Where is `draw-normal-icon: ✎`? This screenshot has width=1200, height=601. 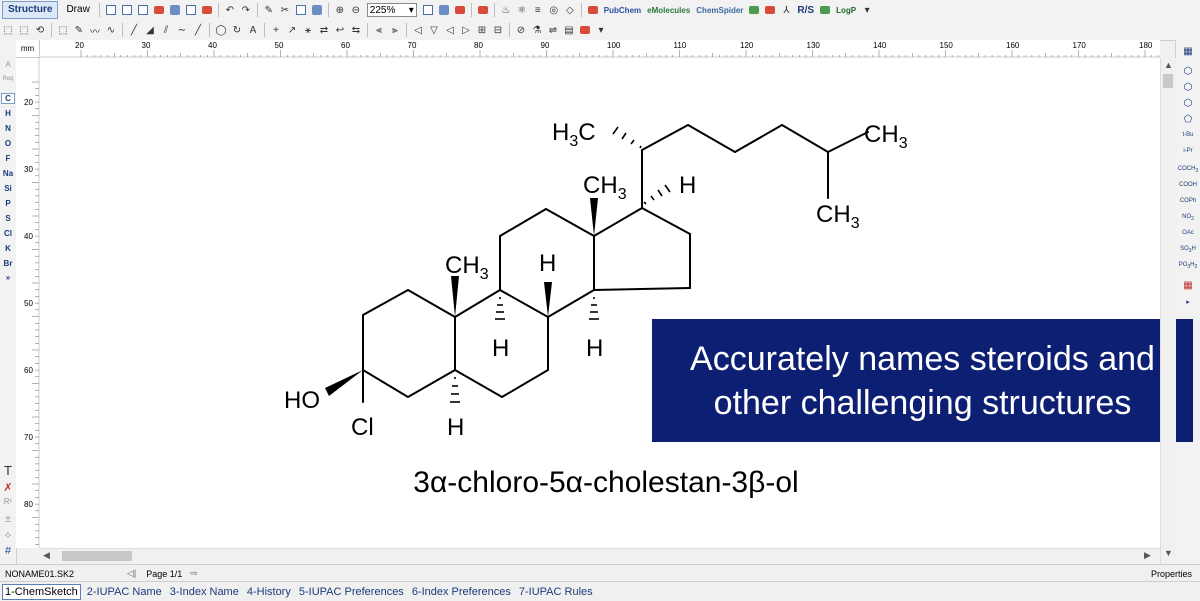
draw-normal-icon: ✎ is located at coordinates (79, 30).